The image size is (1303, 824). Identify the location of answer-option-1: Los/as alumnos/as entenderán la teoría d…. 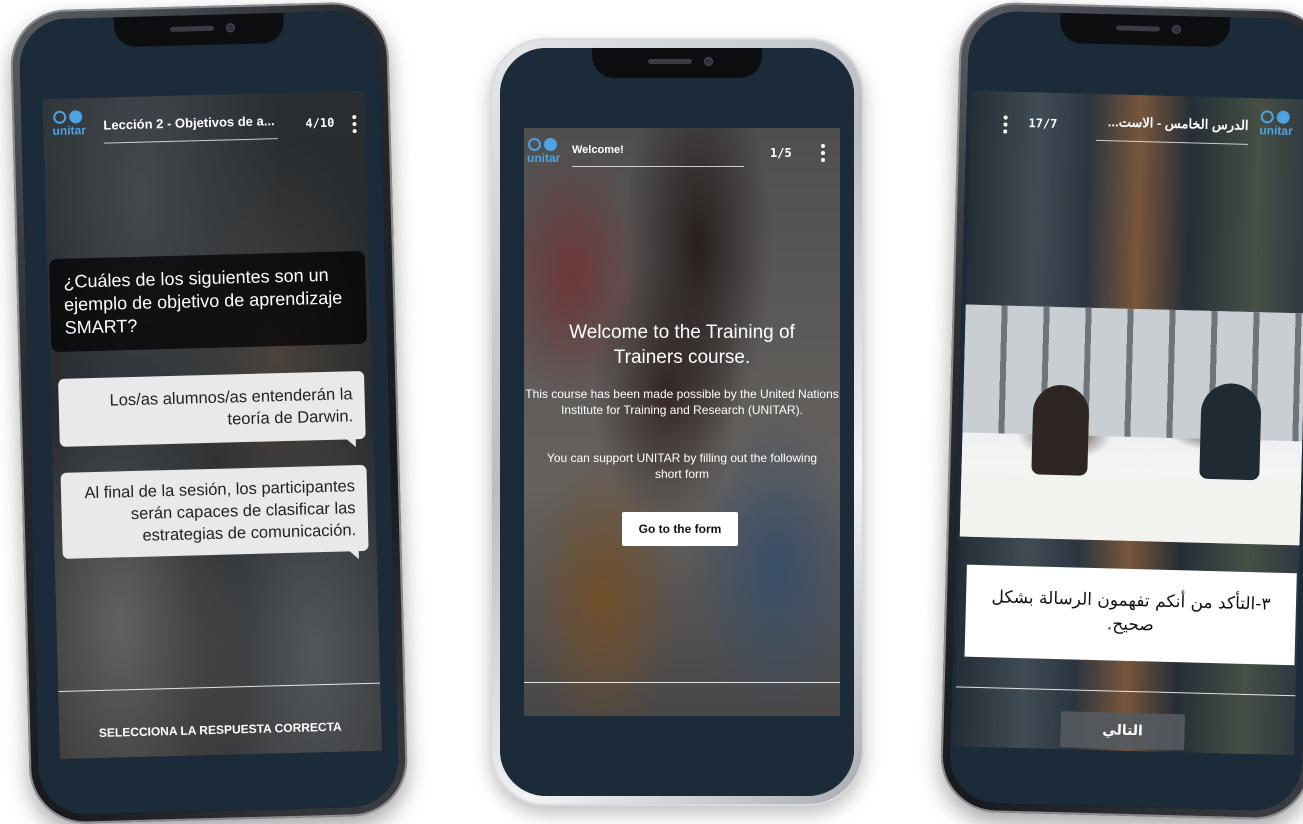
(212, 408).